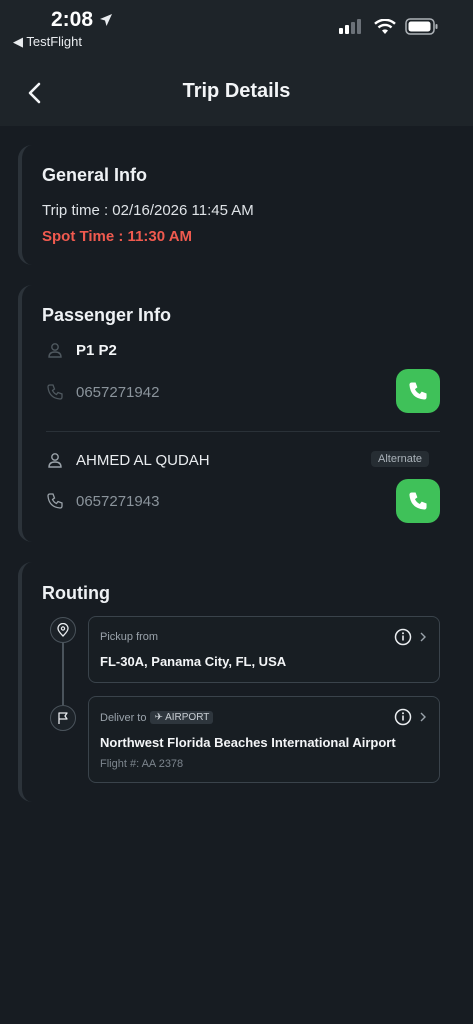  I want to click on pickup-marker, so click(63, 630).